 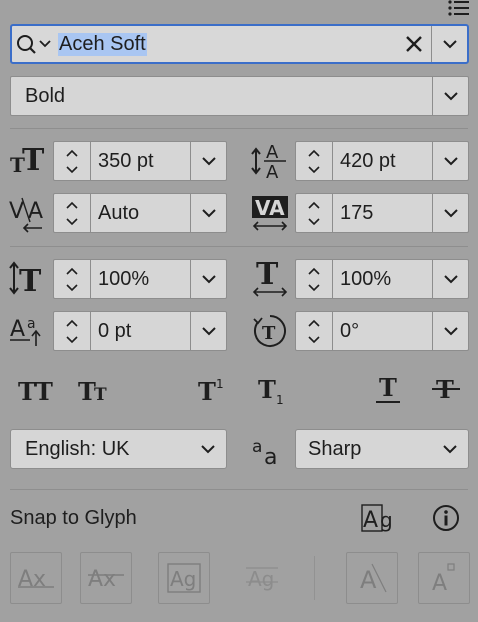 I want to click on snap-glyph-bounds-button: Ag, so click(x=184, y=578).